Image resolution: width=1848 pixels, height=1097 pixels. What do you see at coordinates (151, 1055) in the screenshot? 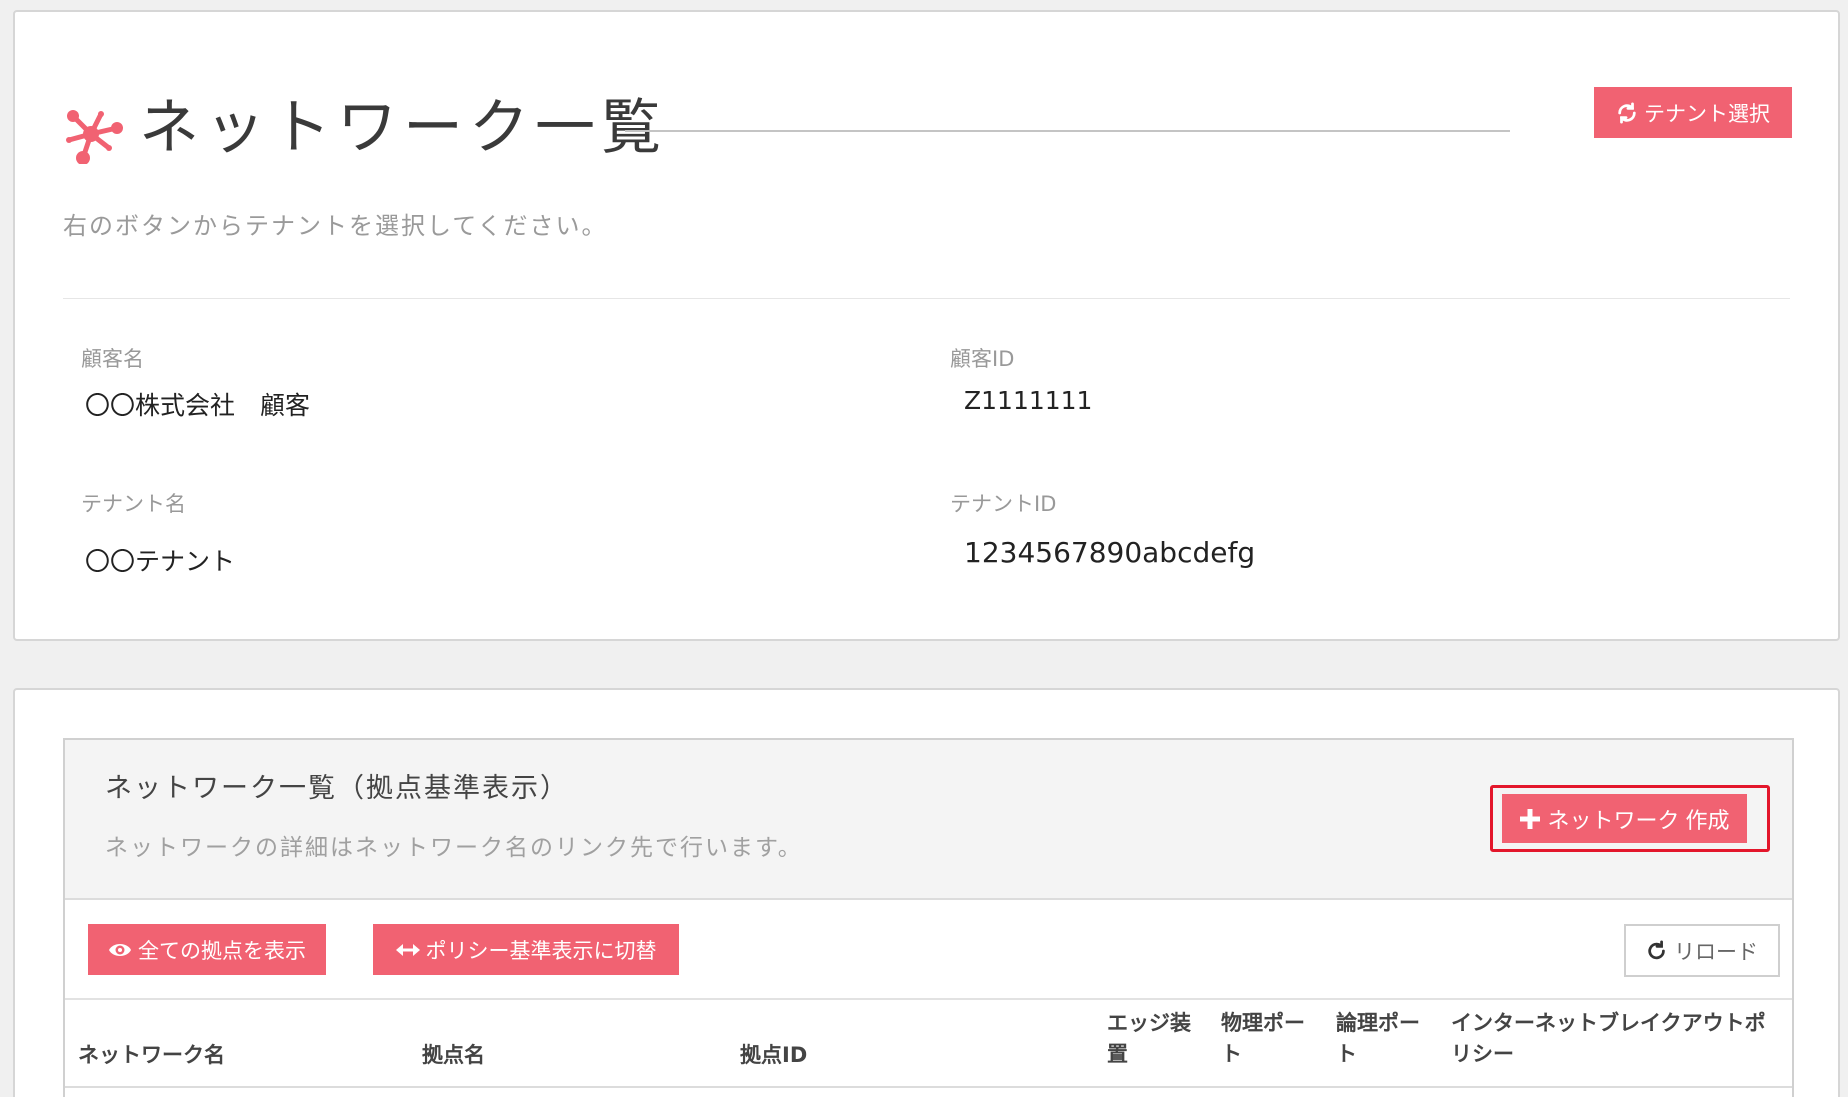
I see `column-header-network-name: ネットワーク名` at bounding box center [151, 1055].